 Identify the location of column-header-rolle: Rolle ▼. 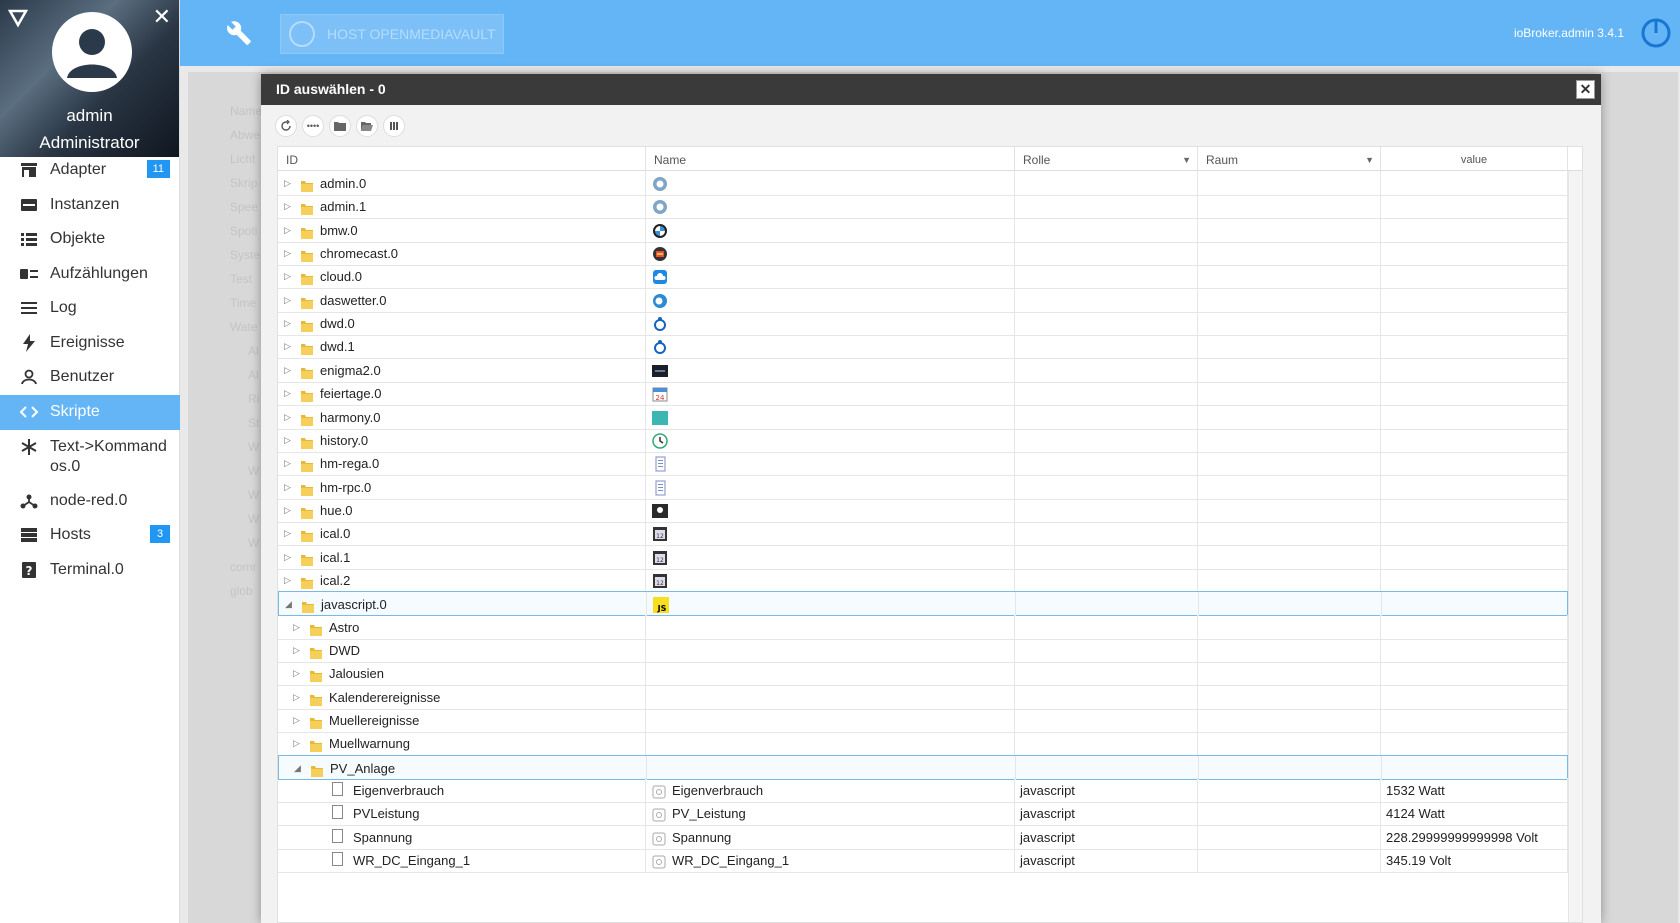
(1106, 159).